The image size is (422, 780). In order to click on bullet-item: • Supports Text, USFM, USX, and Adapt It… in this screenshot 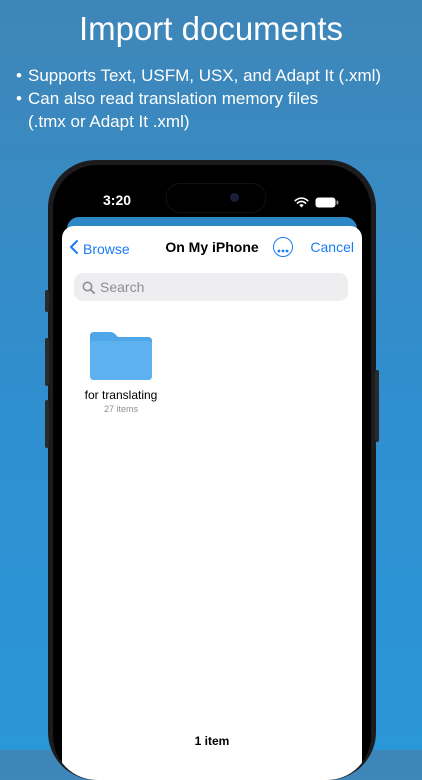, I will do `click(216, 75)`.